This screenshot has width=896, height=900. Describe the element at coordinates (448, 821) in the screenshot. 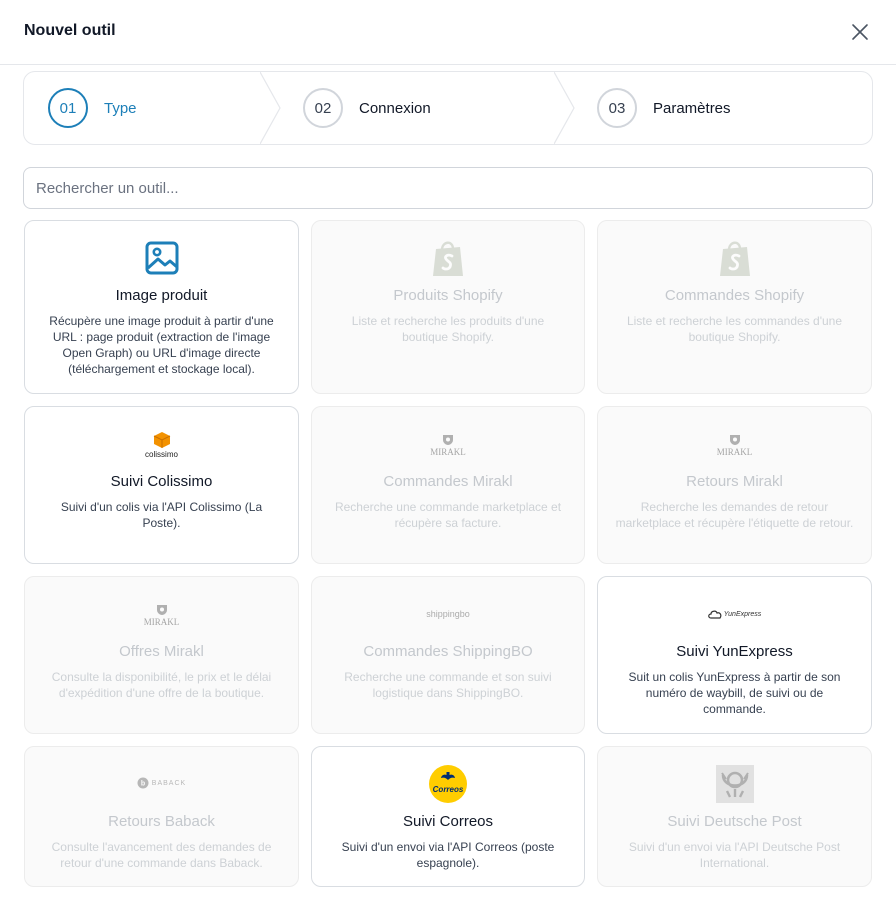

I see `tool-title: Suivi Correos` at that location.